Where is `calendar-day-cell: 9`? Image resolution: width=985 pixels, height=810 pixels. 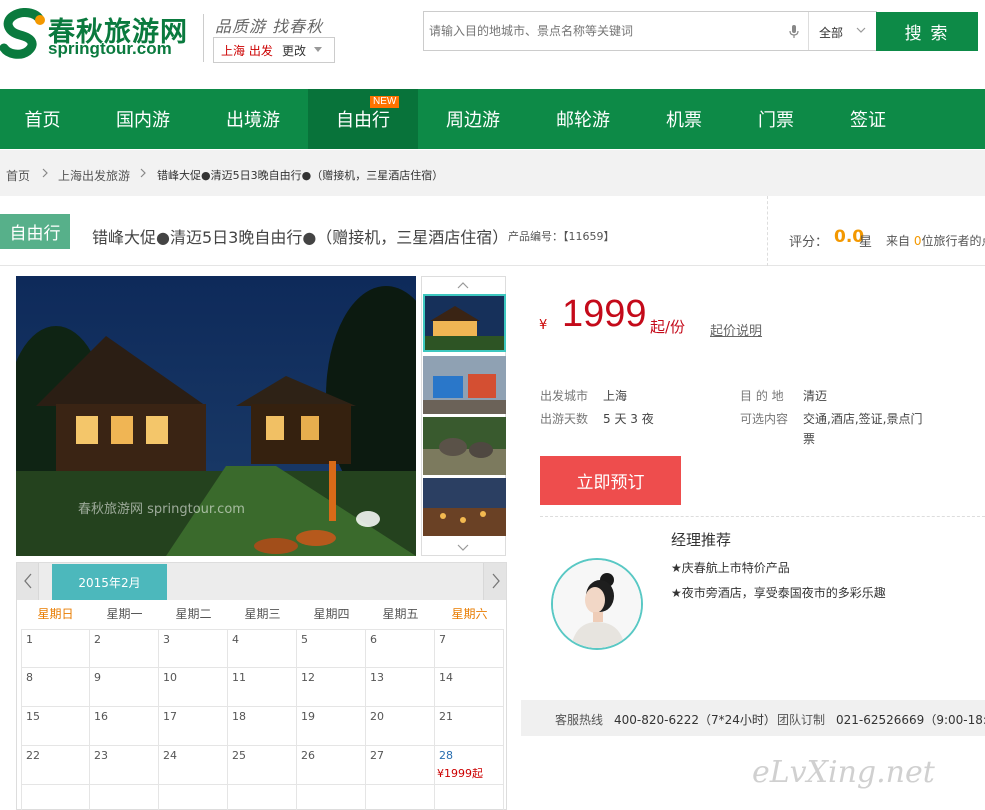 calendar-day-cell: 9 is located at coordinates (124, 687).